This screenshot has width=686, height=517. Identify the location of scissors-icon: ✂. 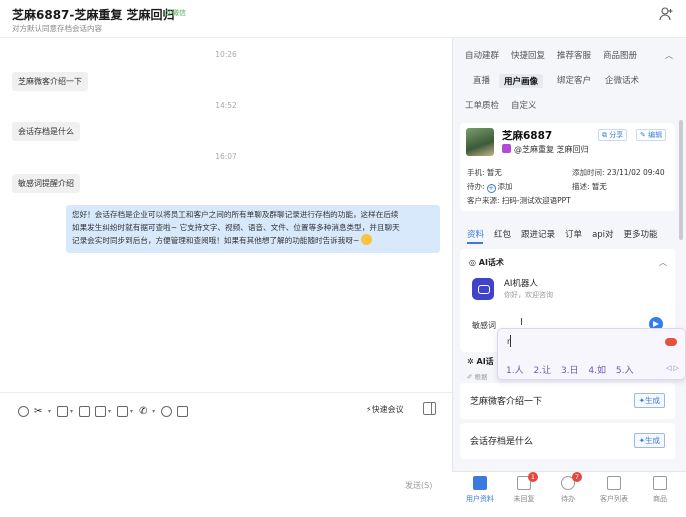
(40, 411).